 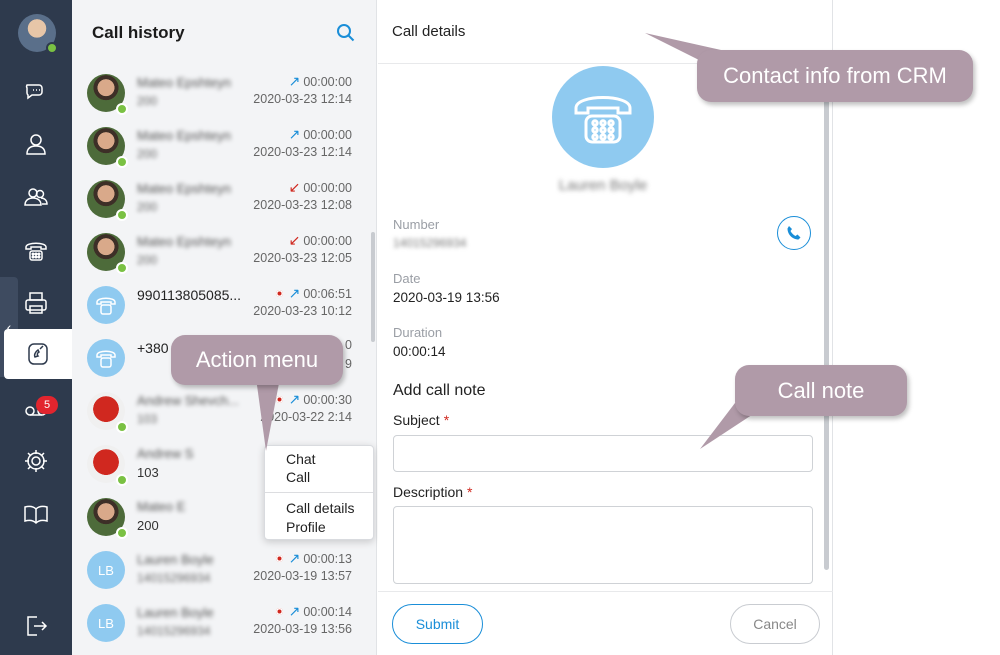 I want to click on subject-label: Subject *, so click(x=421, y=420).